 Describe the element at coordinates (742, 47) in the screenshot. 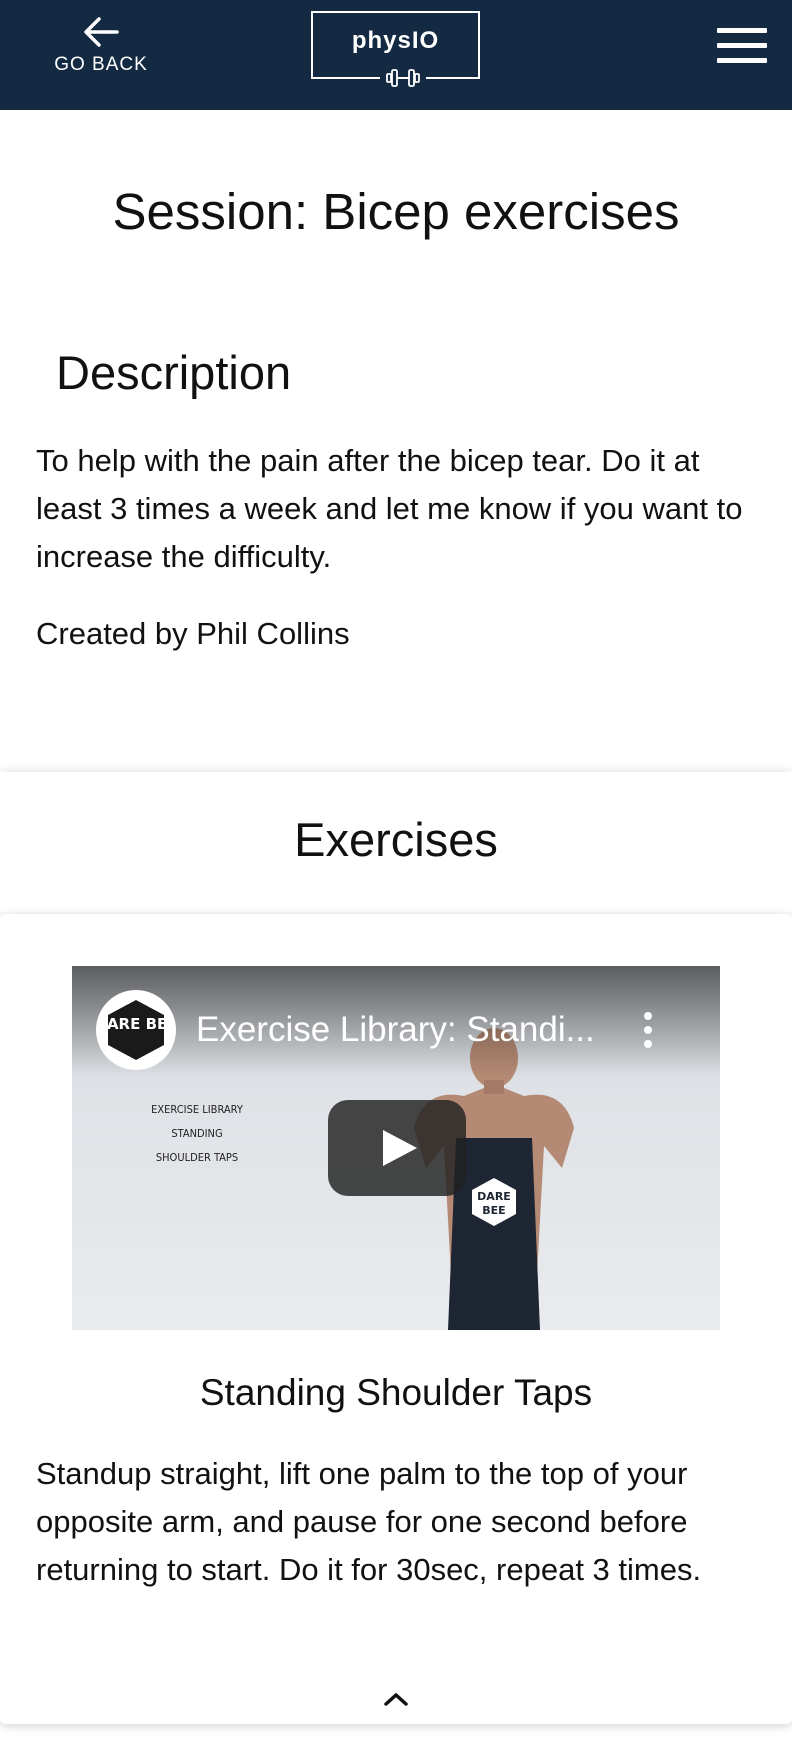

I see `hamburger-menu-icon` at that location.